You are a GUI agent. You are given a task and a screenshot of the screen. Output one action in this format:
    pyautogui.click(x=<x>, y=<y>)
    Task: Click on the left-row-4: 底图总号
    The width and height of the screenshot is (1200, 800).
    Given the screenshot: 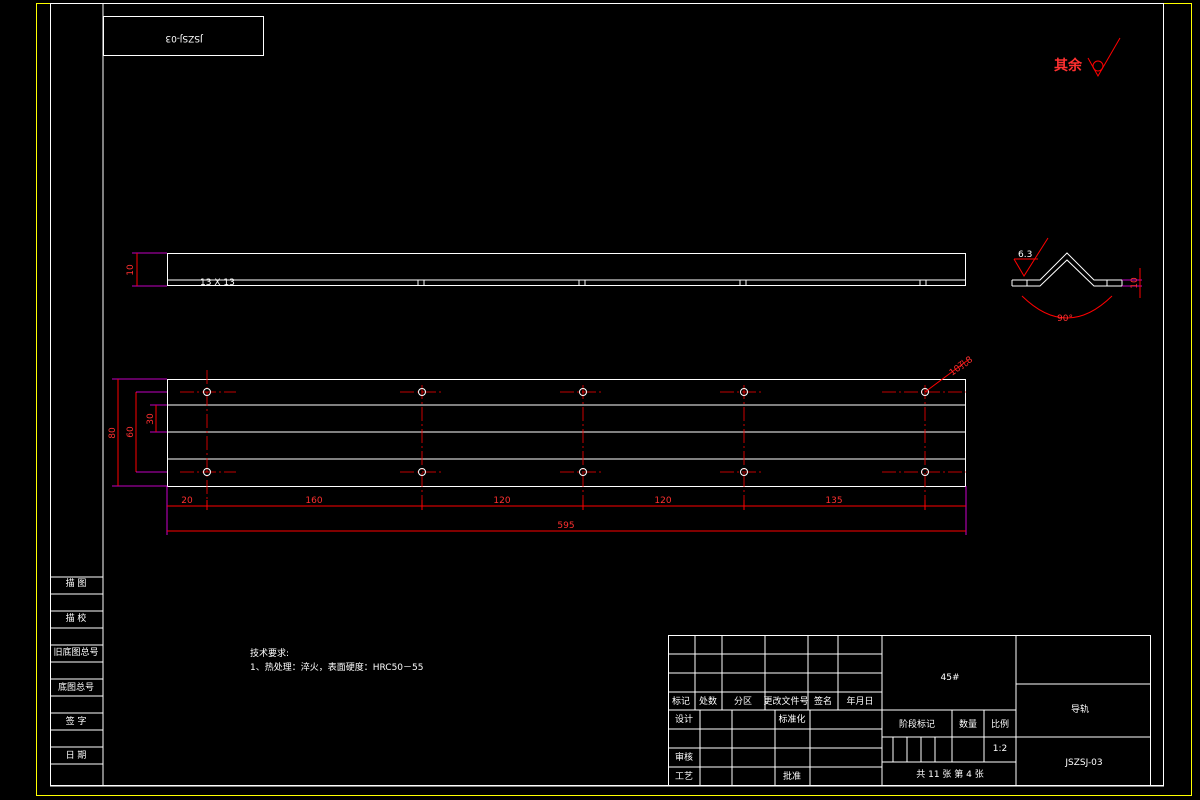 What is the action you would take?
    pyautogui.click(x=76, y=687)
    